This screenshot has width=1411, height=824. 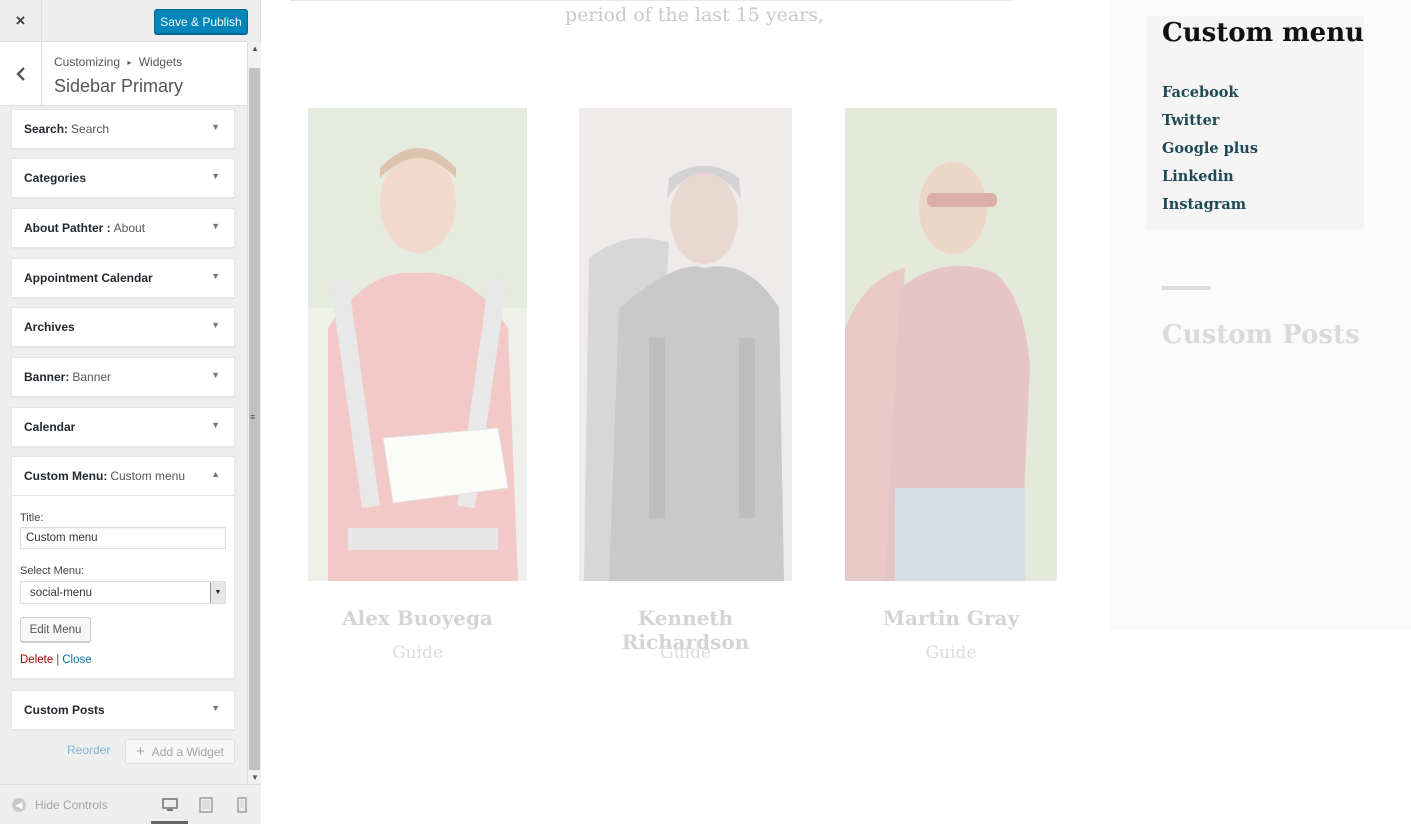 I want to click on menu-select: social-menu ▼, so click(x=123, y=592).